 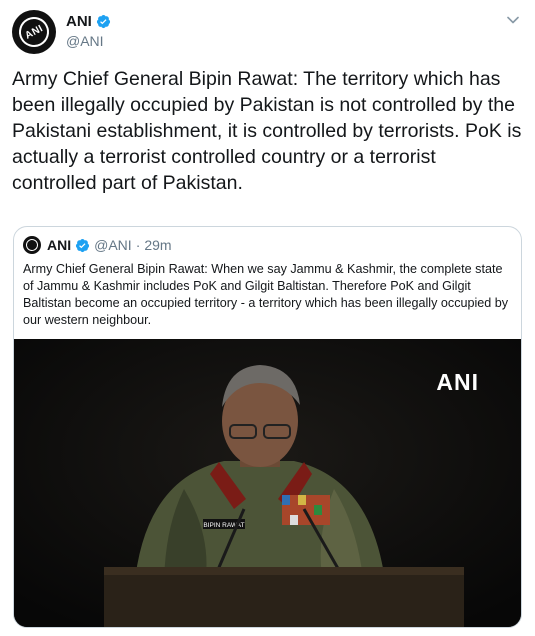 I want to click on ani-watermark: ANI, so click(x=457, y=382).